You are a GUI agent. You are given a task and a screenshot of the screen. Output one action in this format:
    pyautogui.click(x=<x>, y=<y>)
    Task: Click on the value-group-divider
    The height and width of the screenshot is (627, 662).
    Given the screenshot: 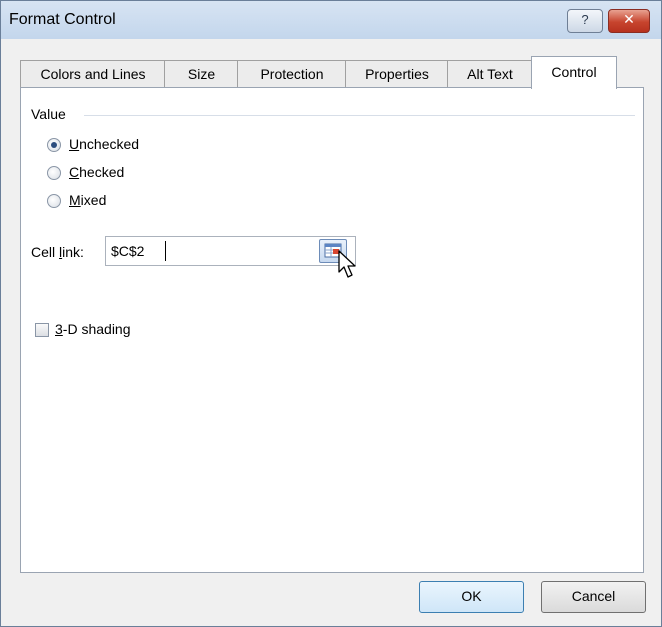 What is the action you would take?
    pyautogui.click(x=359, y=115)
    